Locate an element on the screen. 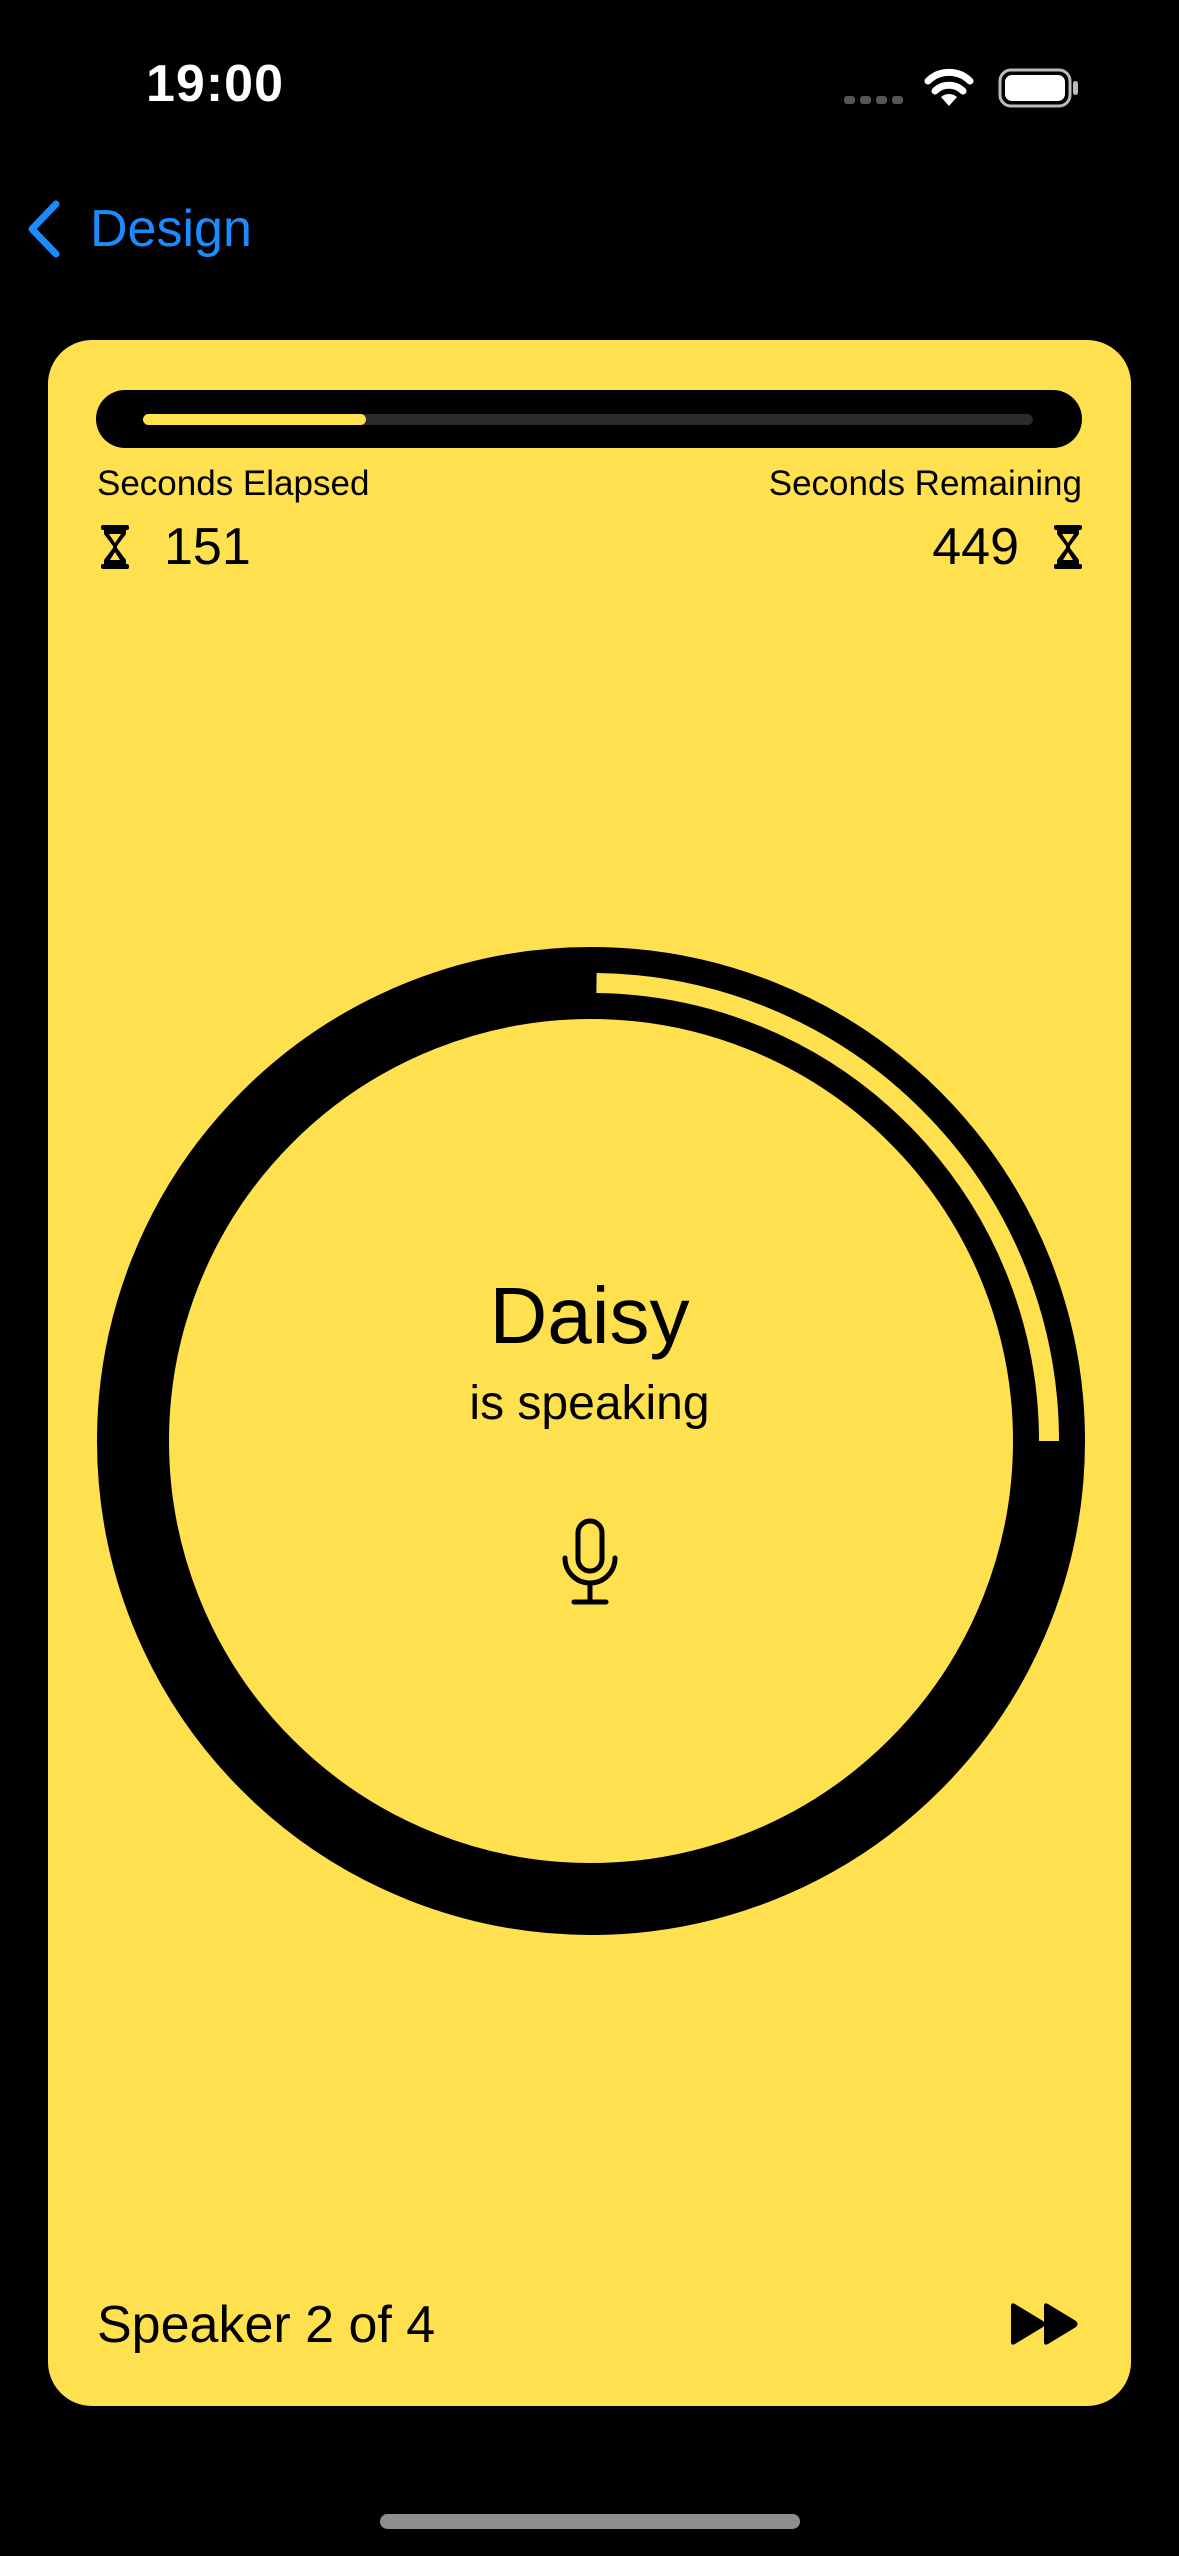 Image resolution: width=1179 pixels, height=2556 pixels. wifi-icon is located at coordinates (949, 87).